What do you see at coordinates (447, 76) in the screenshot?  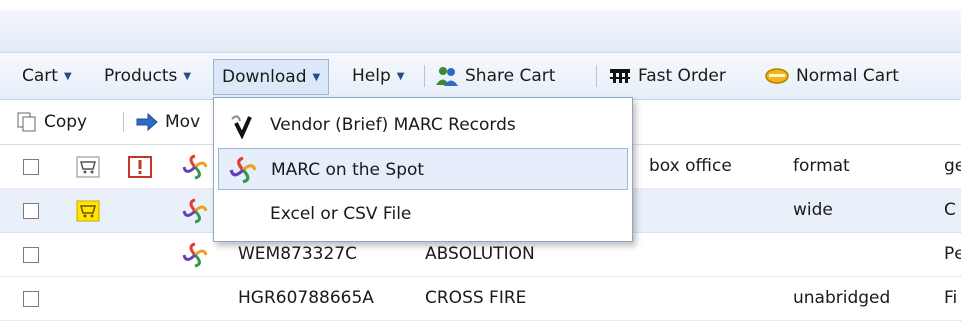 I see `people-icon` at bounding box center [447, 76].